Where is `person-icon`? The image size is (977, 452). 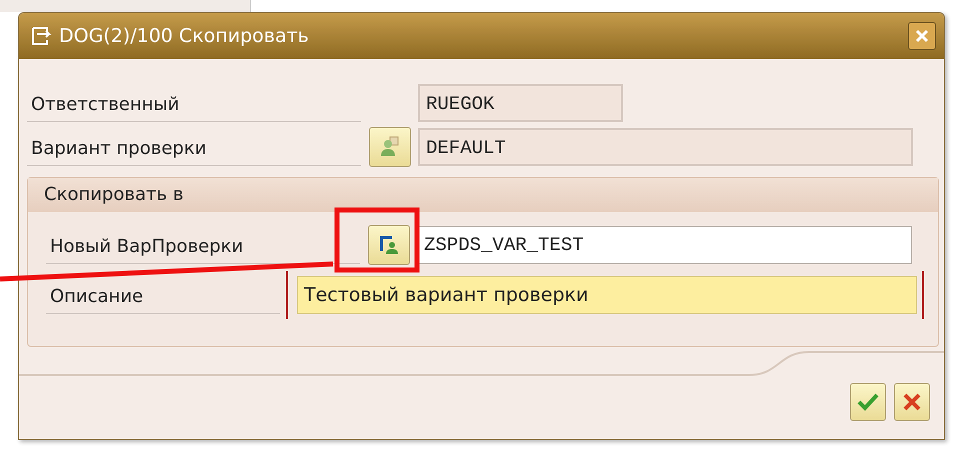 person-icon is located at coordinates (389, 245).